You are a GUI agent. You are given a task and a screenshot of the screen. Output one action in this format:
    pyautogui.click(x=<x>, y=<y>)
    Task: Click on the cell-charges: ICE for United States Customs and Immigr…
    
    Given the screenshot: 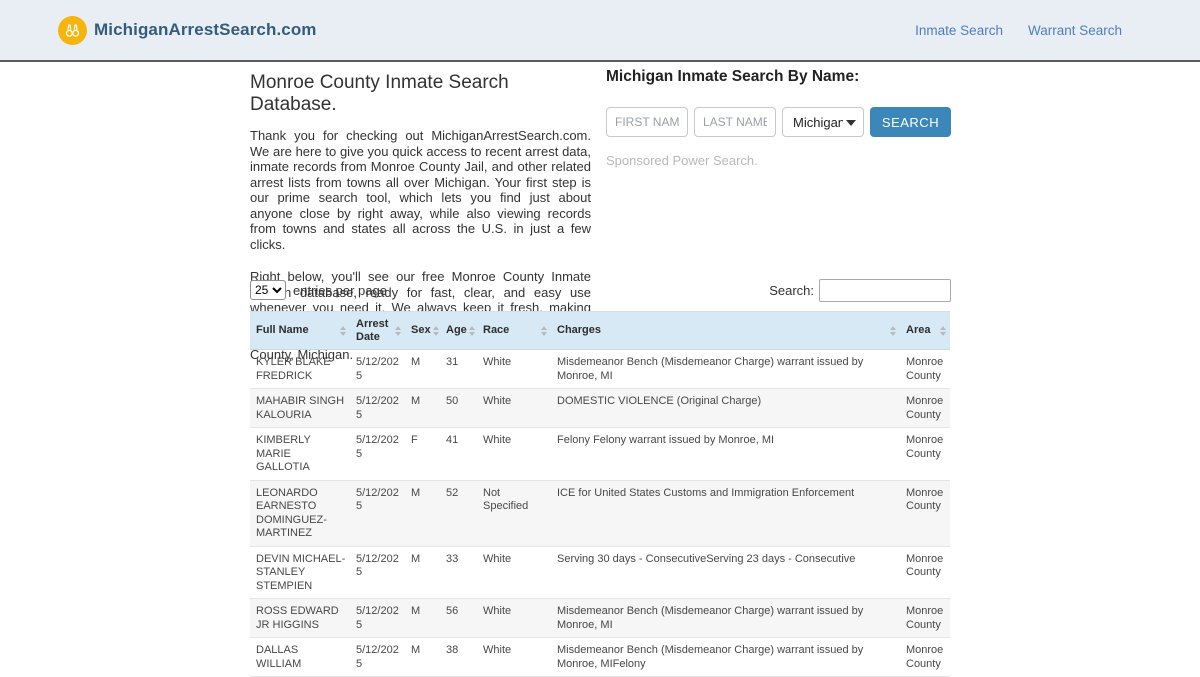 What is the action you would take?
    pyautogui.click(x=725, y=513)
    